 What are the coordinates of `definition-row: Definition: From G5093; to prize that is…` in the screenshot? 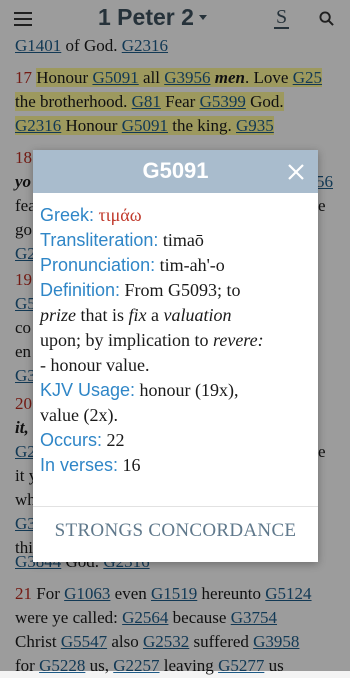 It's located at (152, 327).